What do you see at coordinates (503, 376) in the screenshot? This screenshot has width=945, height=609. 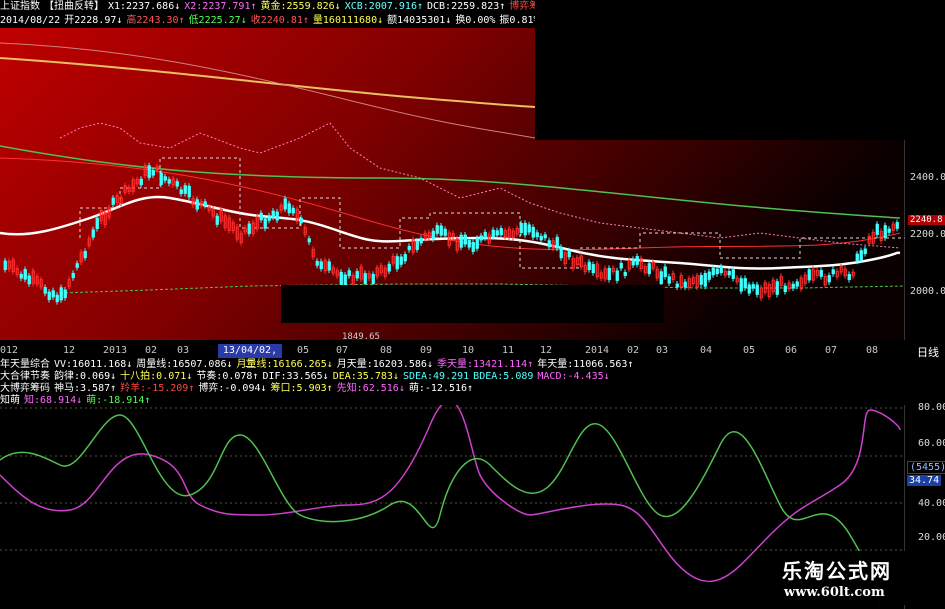 I see `indicator-field: BDEA:5.089` at bounding box center [503, 376].